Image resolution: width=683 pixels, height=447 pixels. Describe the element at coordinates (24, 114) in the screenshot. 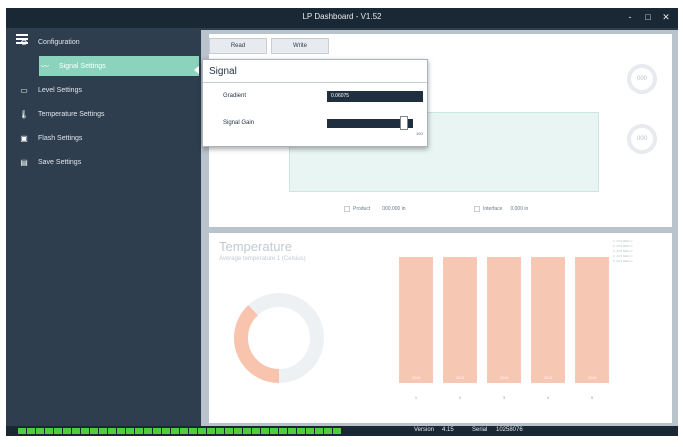

I see `thermometer-icon: 🌡` at that location.